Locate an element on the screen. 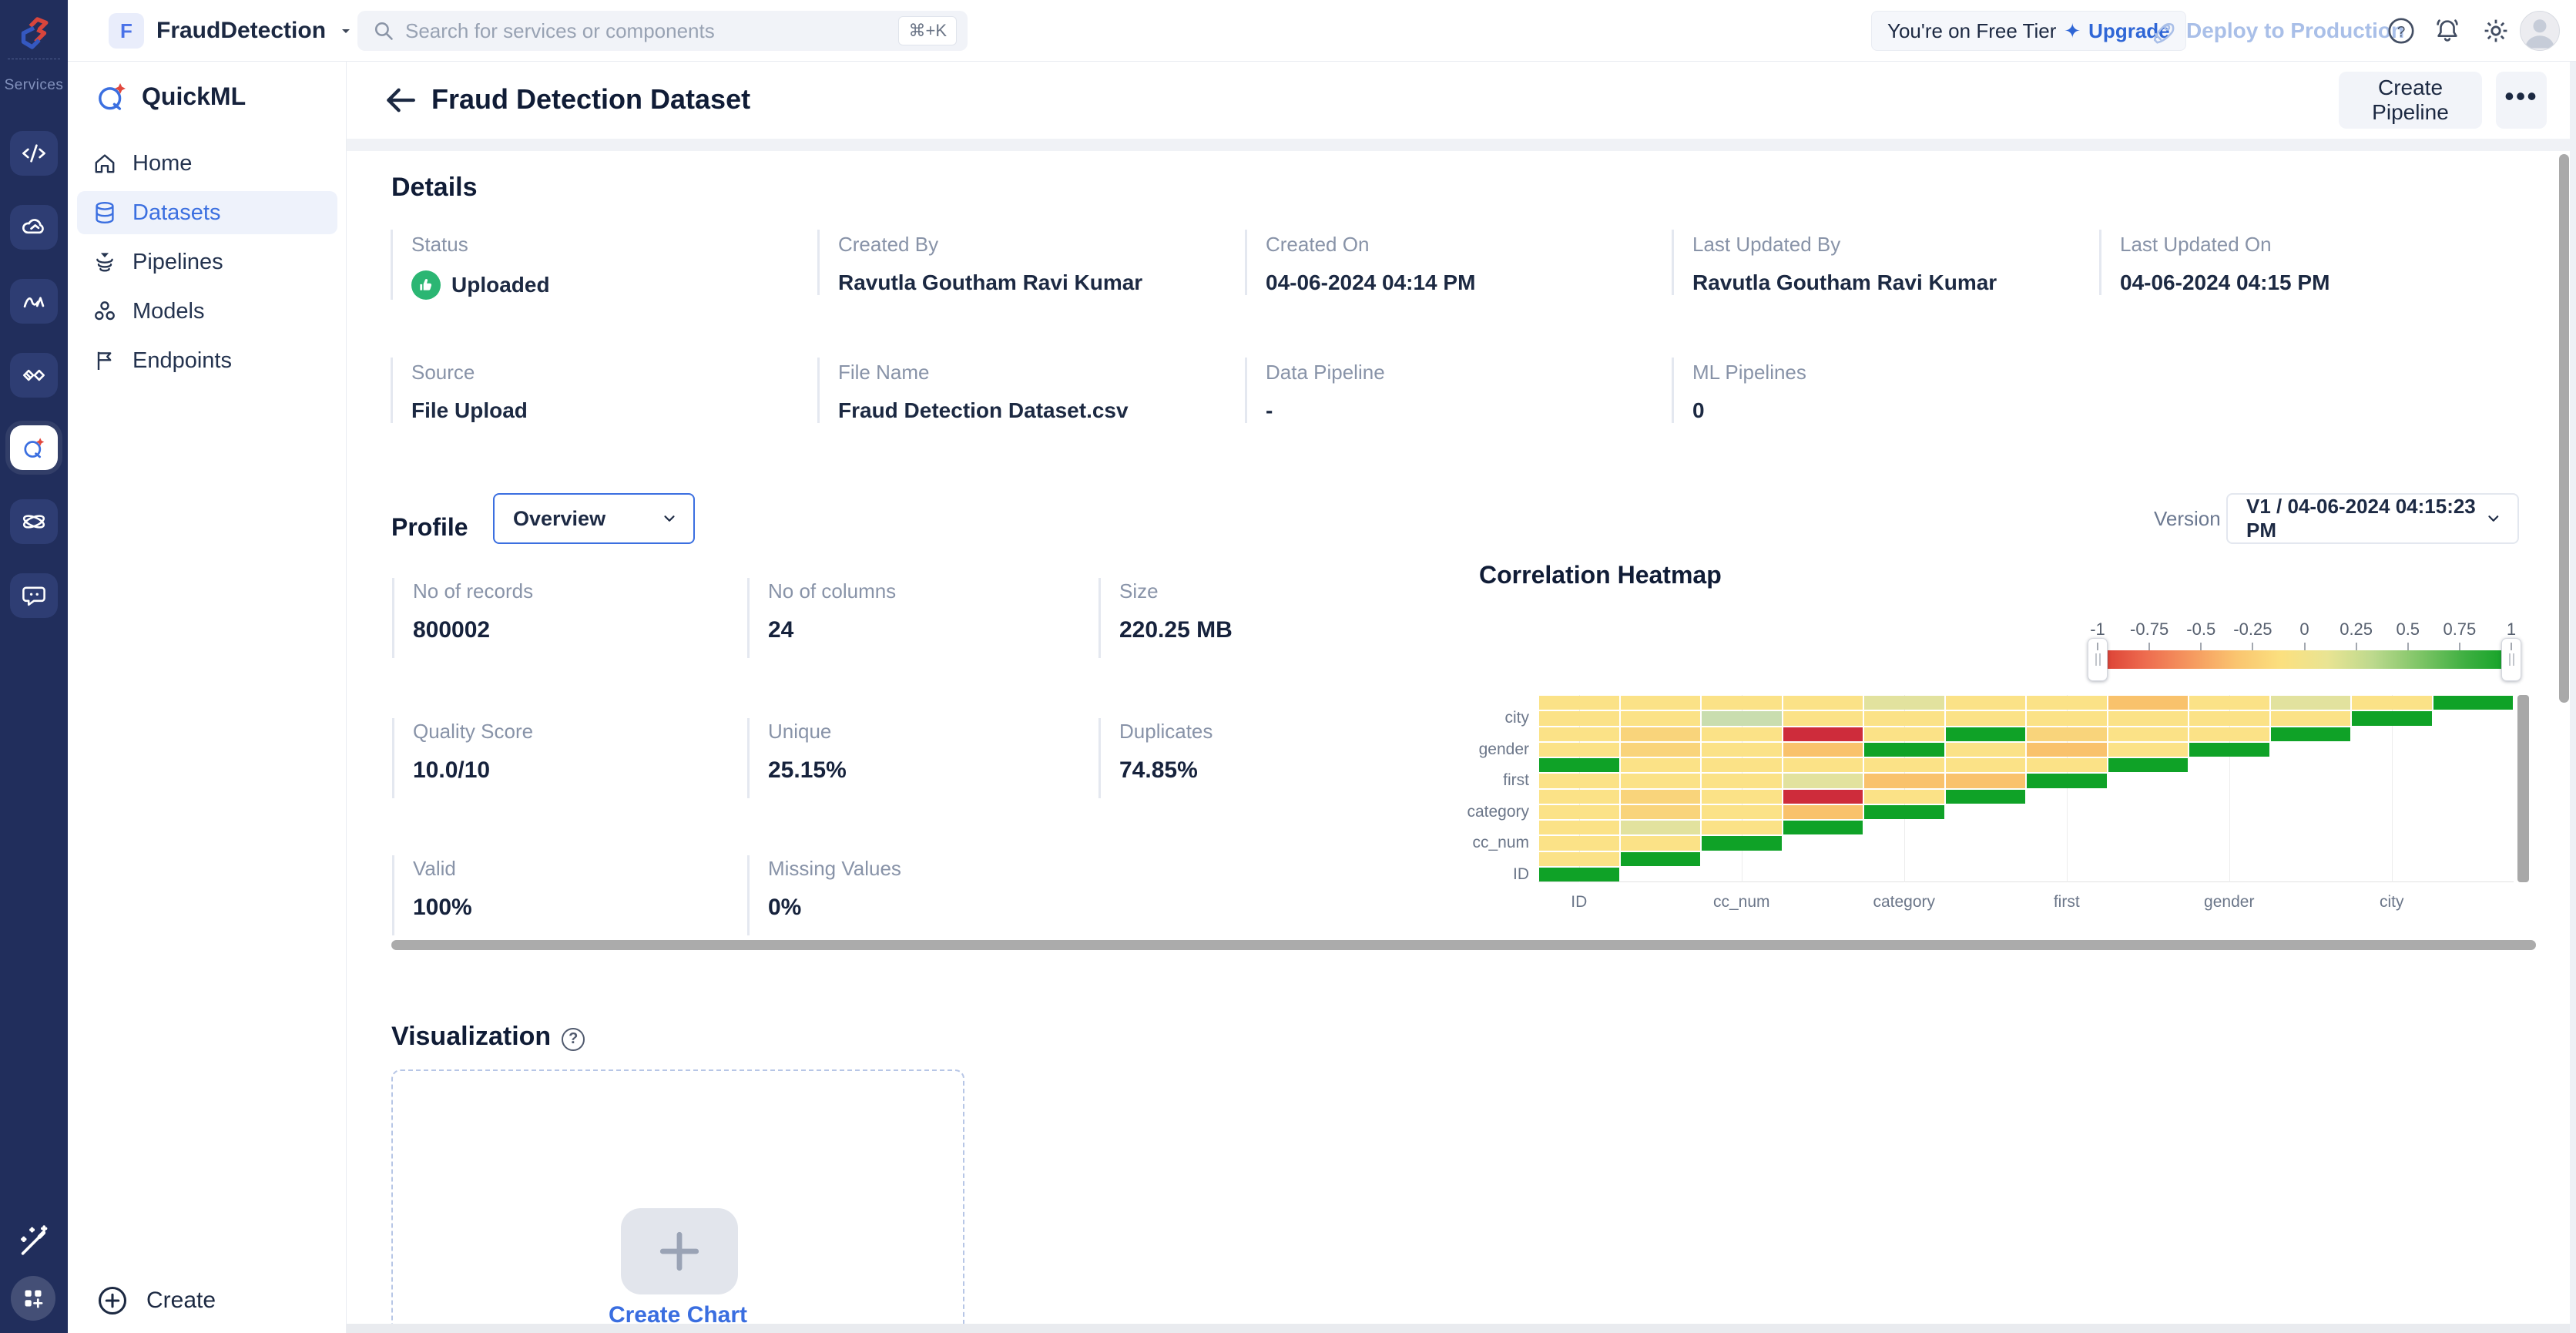 This screenshot has height=1333, width=2576. colorbar-tick-label: 1 is located at coordinates (2511, 629).